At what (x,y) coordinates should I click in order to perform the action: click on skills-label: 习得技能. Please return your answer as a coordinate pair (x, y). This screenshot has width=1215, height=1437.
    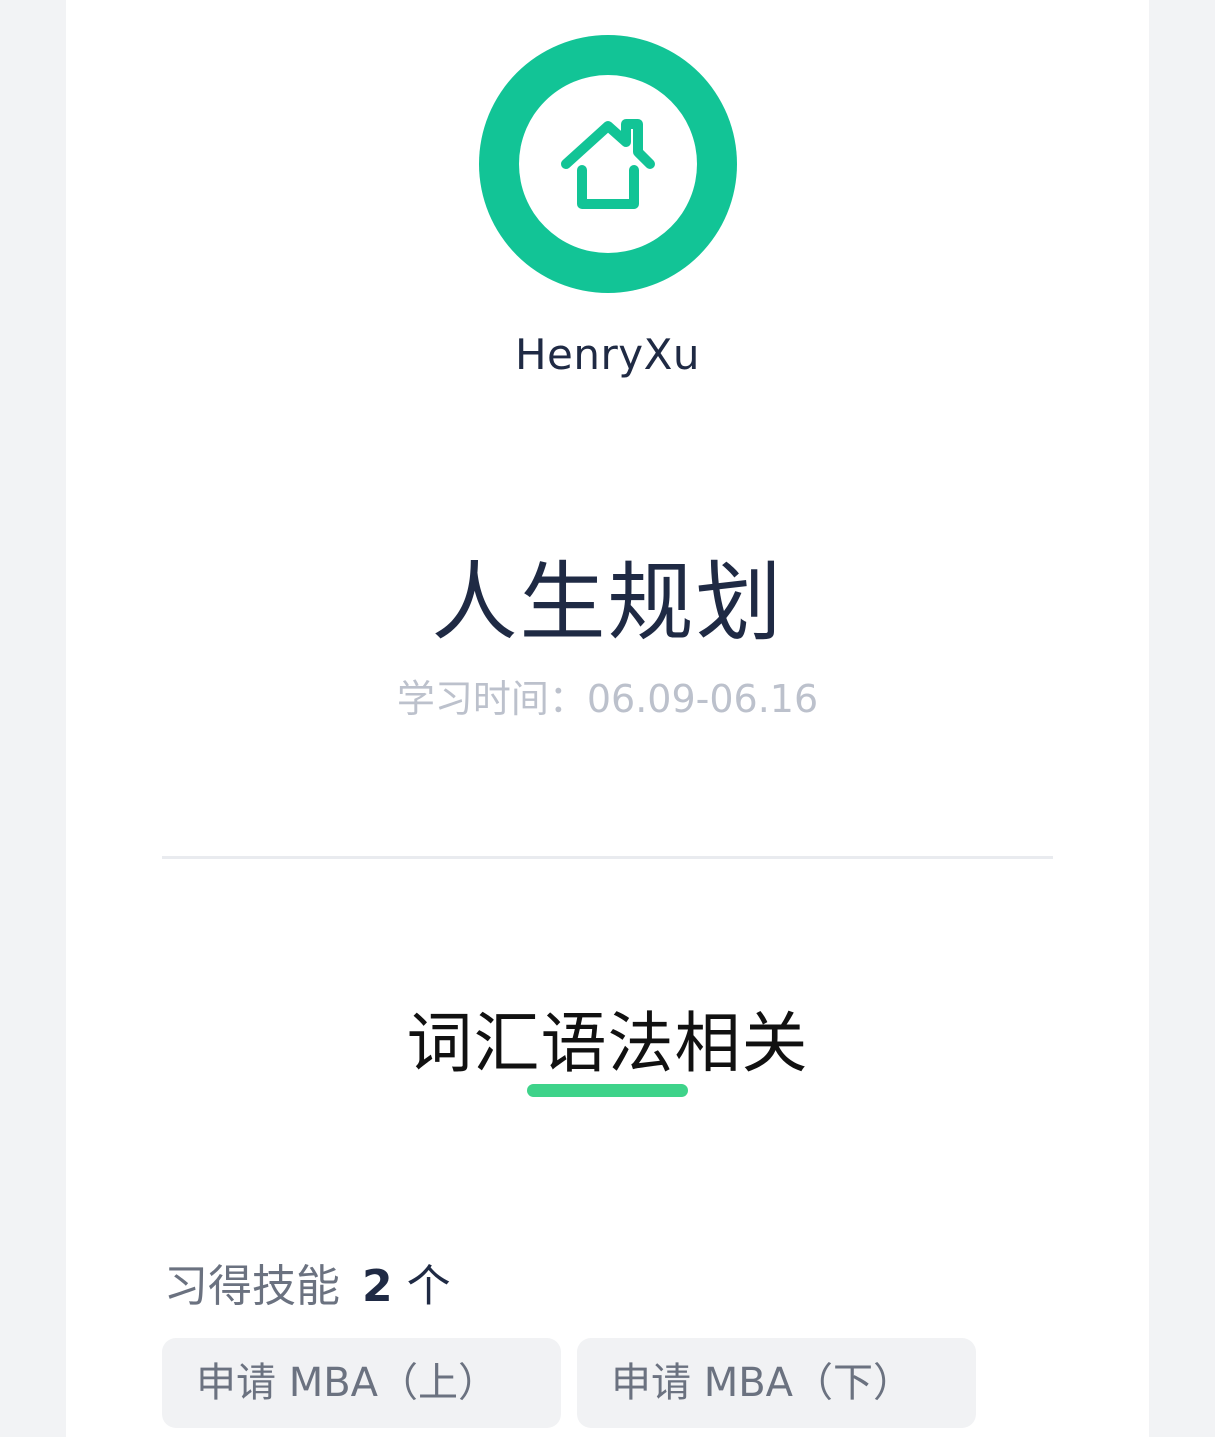
    Looking at the image, I should click on (252, 1286).